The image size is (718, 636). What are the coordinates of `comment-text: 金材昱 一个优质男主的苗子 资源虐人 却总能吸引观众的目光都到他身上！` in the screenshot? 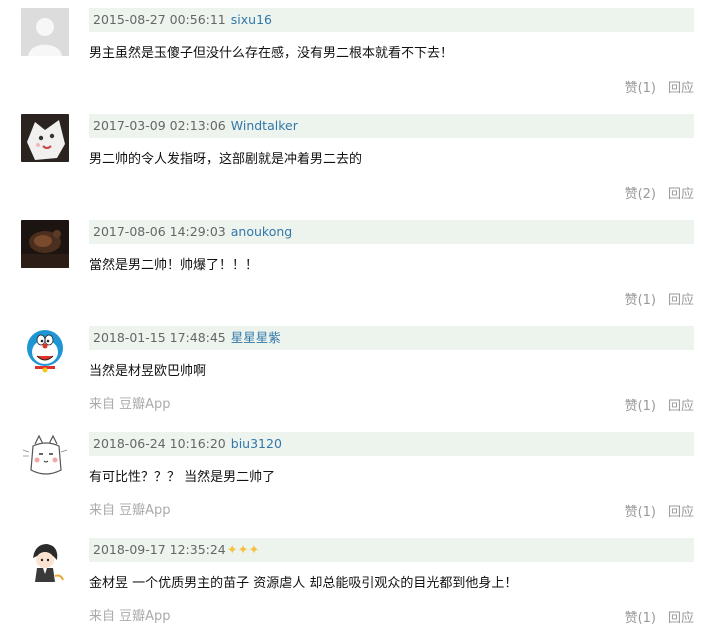 It's located at (303, 583).